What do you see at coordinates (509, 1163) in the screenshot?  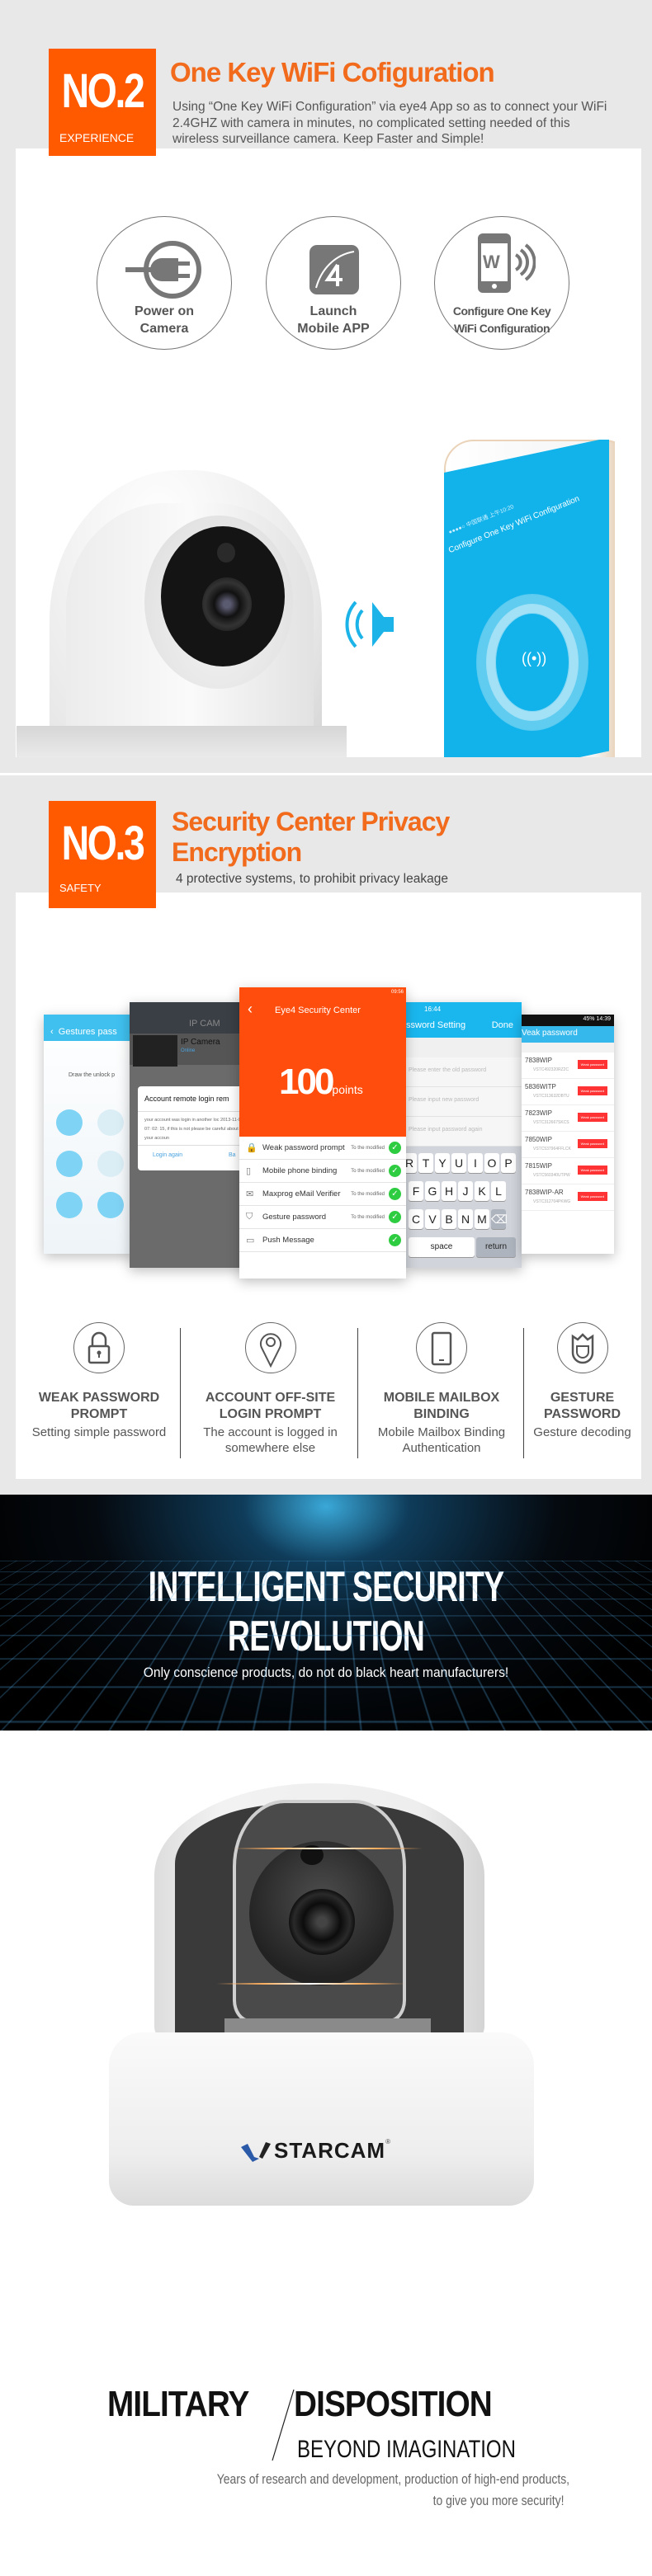 I see `key: P` at bounding box center [509, 1163].